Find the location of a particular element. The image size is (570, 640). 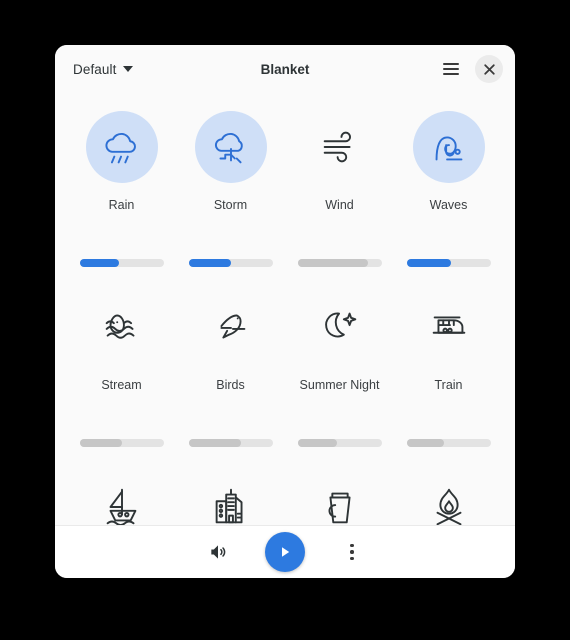

header-right-group is located at coordinates (470, 69).